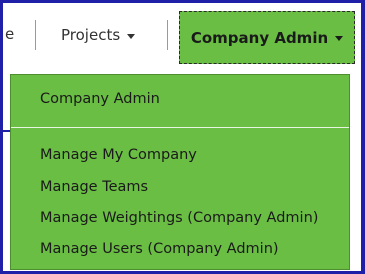 The image size is (365, 274). I want to click on frame-border-top, so click(182, 1).